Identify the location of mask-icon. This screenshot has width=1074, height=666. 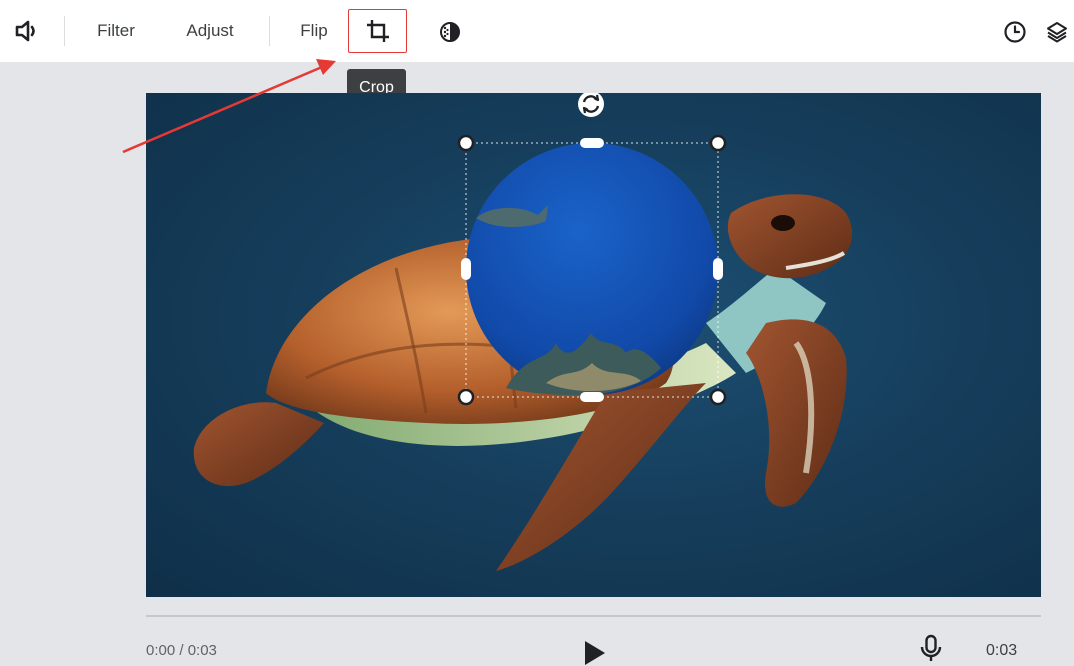
(450, 32).